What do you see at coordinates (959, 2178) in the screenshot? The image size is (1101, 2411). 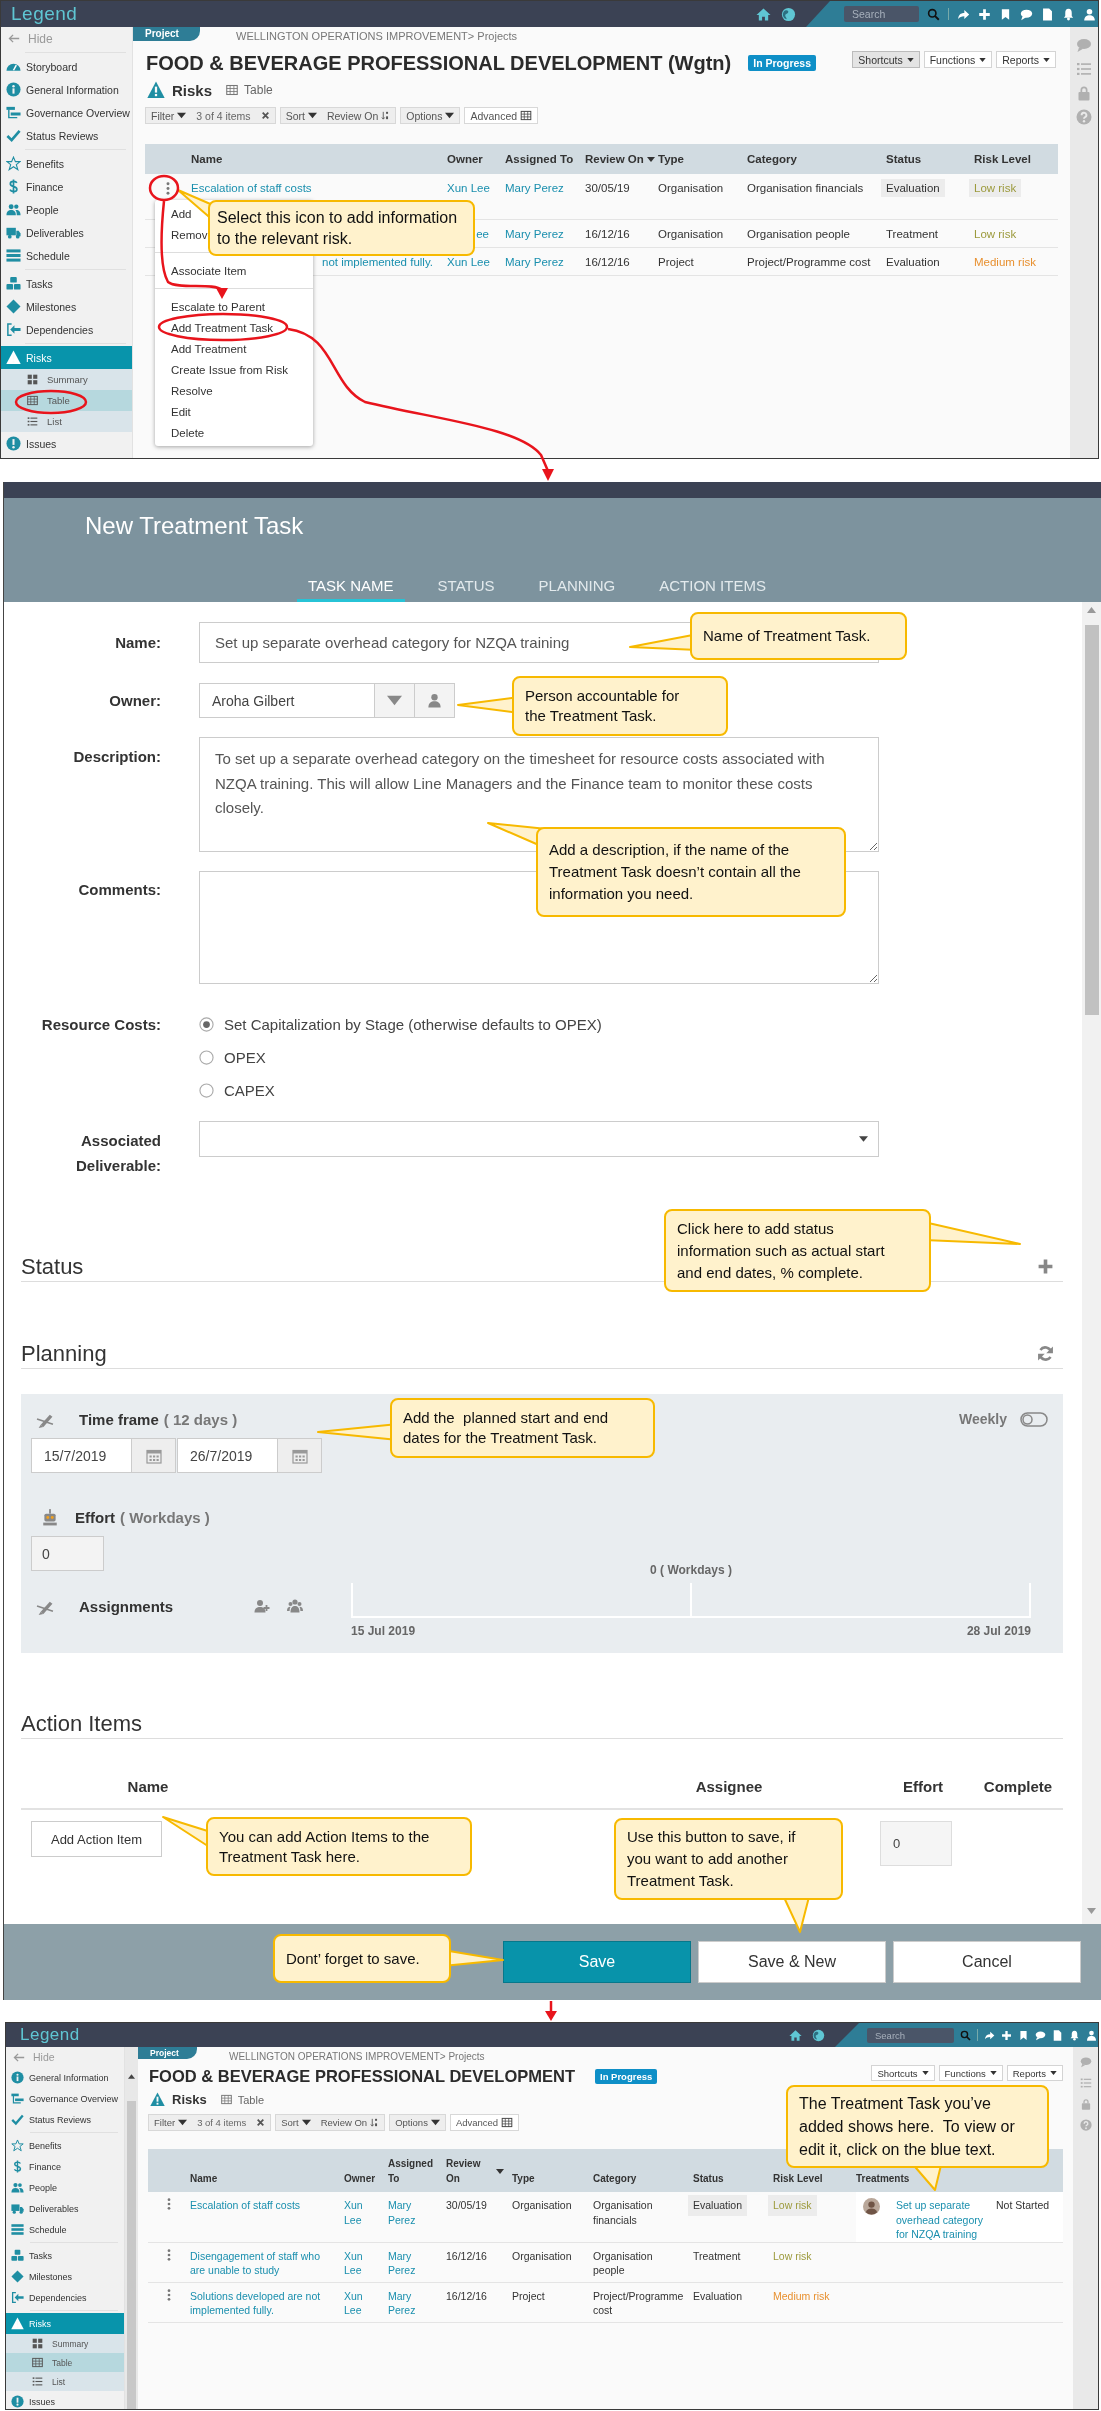 I see `column-header: Treatments` at bounding box center [959, 2178].